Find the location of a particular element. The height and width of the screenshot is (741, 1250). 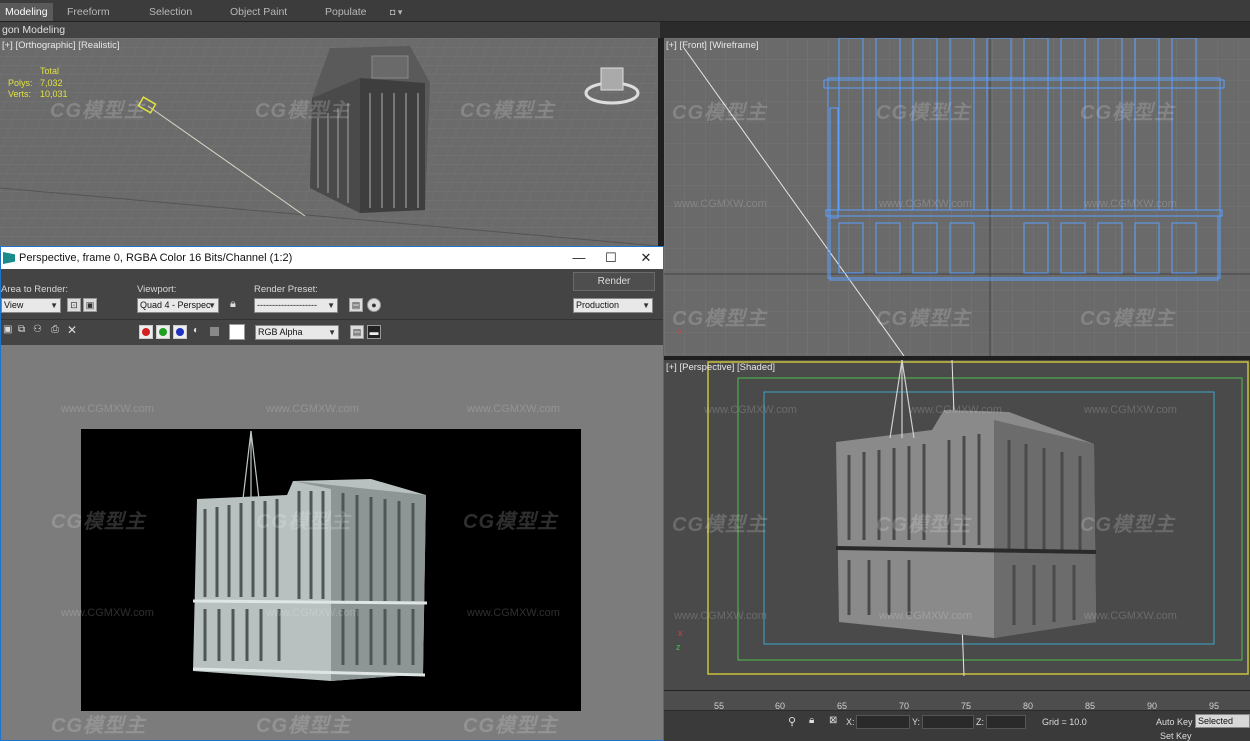

toolbar-separator is located at coordinates (332, 319).